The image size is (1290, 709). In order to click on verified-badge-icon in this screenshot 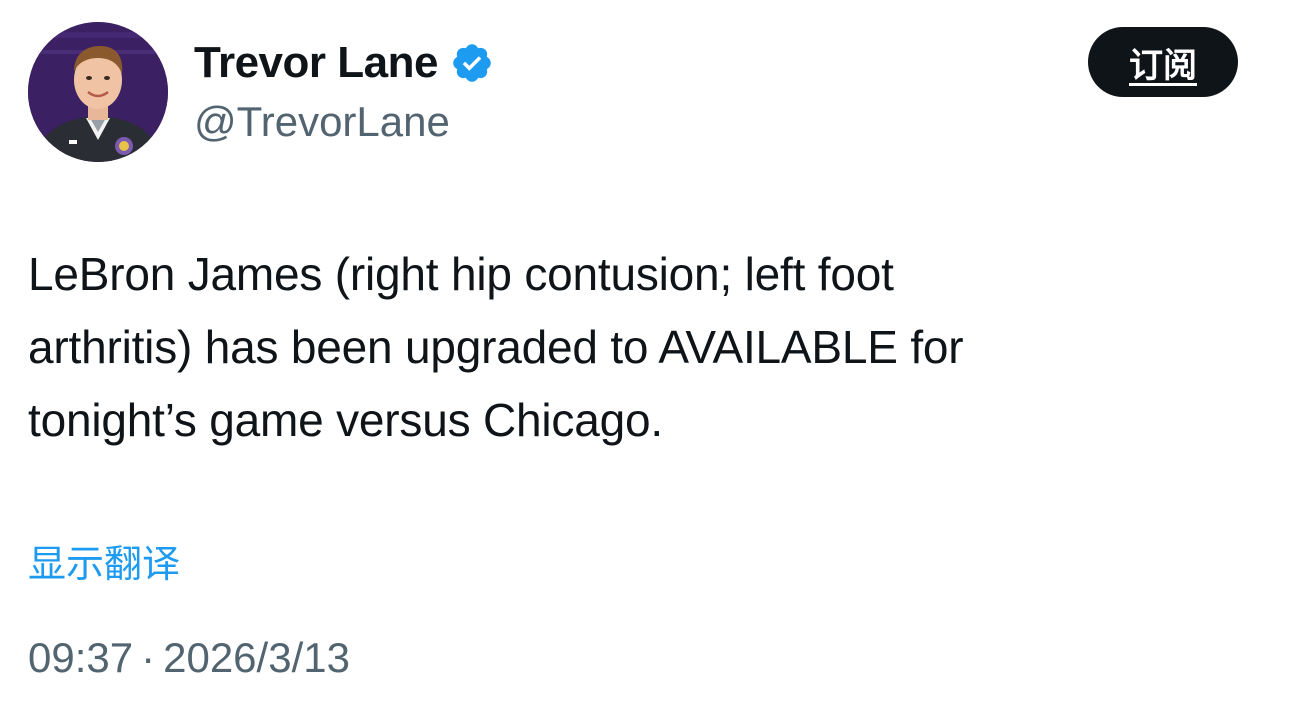, I will do `click(472, 63)`.